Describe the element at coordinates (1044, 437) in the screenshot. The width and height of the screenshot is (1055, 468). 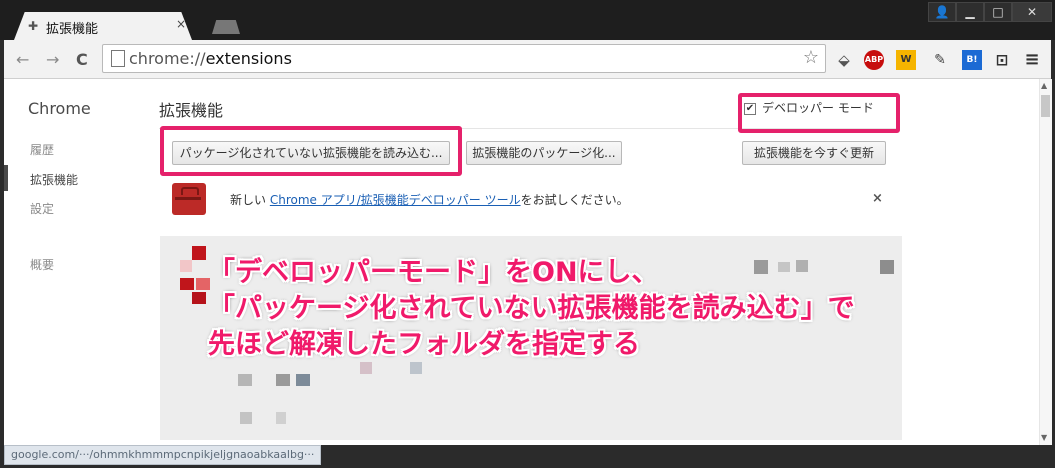
I see `scroll-down-icon: ▼` at that location.